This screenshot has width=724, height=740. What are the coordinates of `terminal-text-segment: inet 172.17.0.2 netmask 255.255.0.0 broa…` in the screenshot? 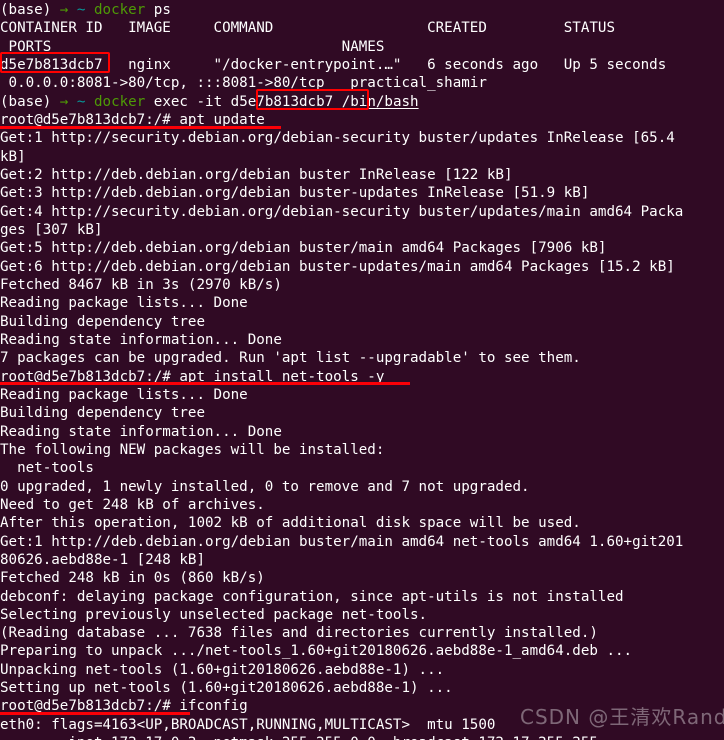 It's located at (299, 737).